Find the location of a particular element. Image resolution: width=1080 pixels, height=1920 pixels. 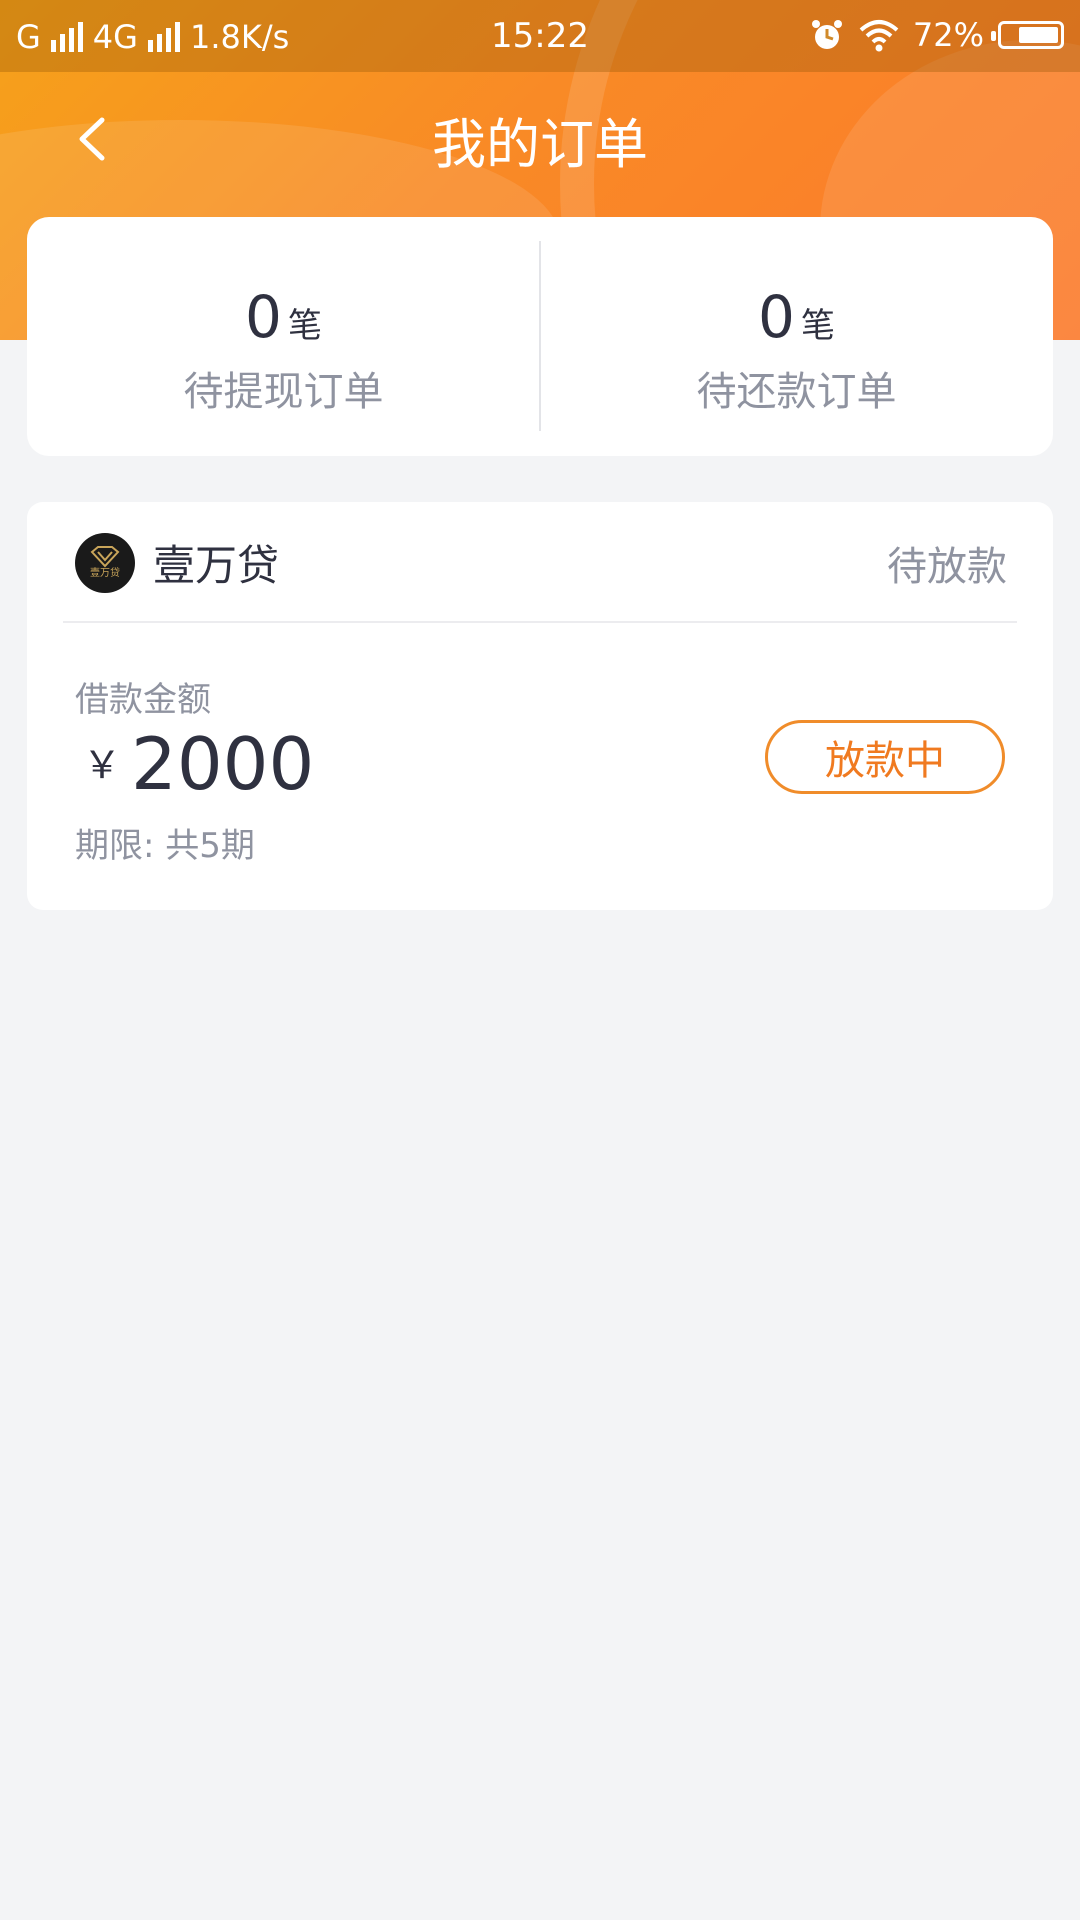

lender-logo: 壹万贷 is located at coordinates (105, 563).